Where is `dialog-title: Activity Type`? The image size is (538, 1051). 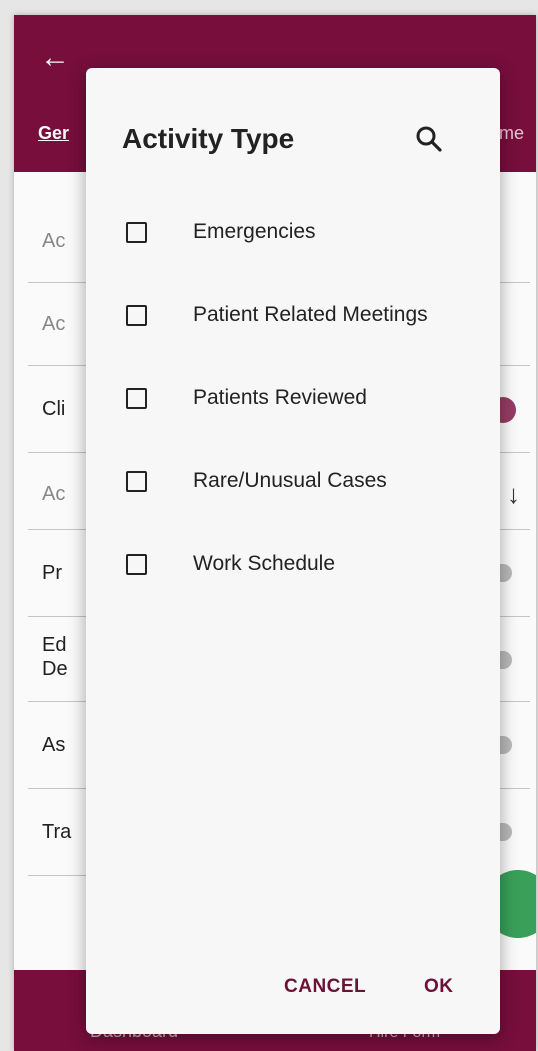 dialog-title: Activity Type is located at coordinates (208, 138).